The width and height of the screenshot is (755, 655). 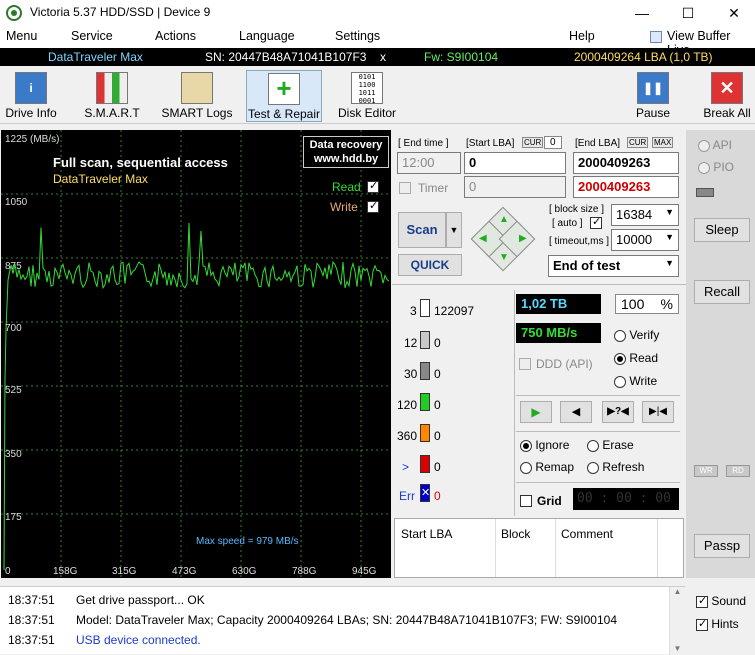 I want to click on block-size-select: 16384 ▼, so click(x=645, y=215).